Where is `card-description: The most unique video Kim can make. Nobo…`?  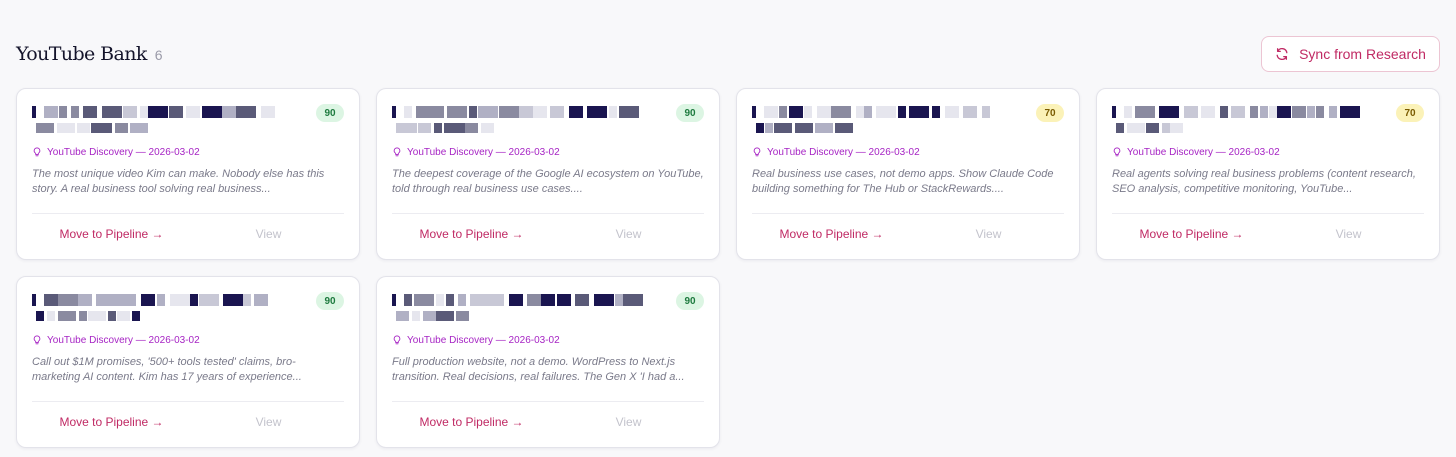
card-description: The most unique video Kim can make. Nobo… is located at coordinates (178, 181).